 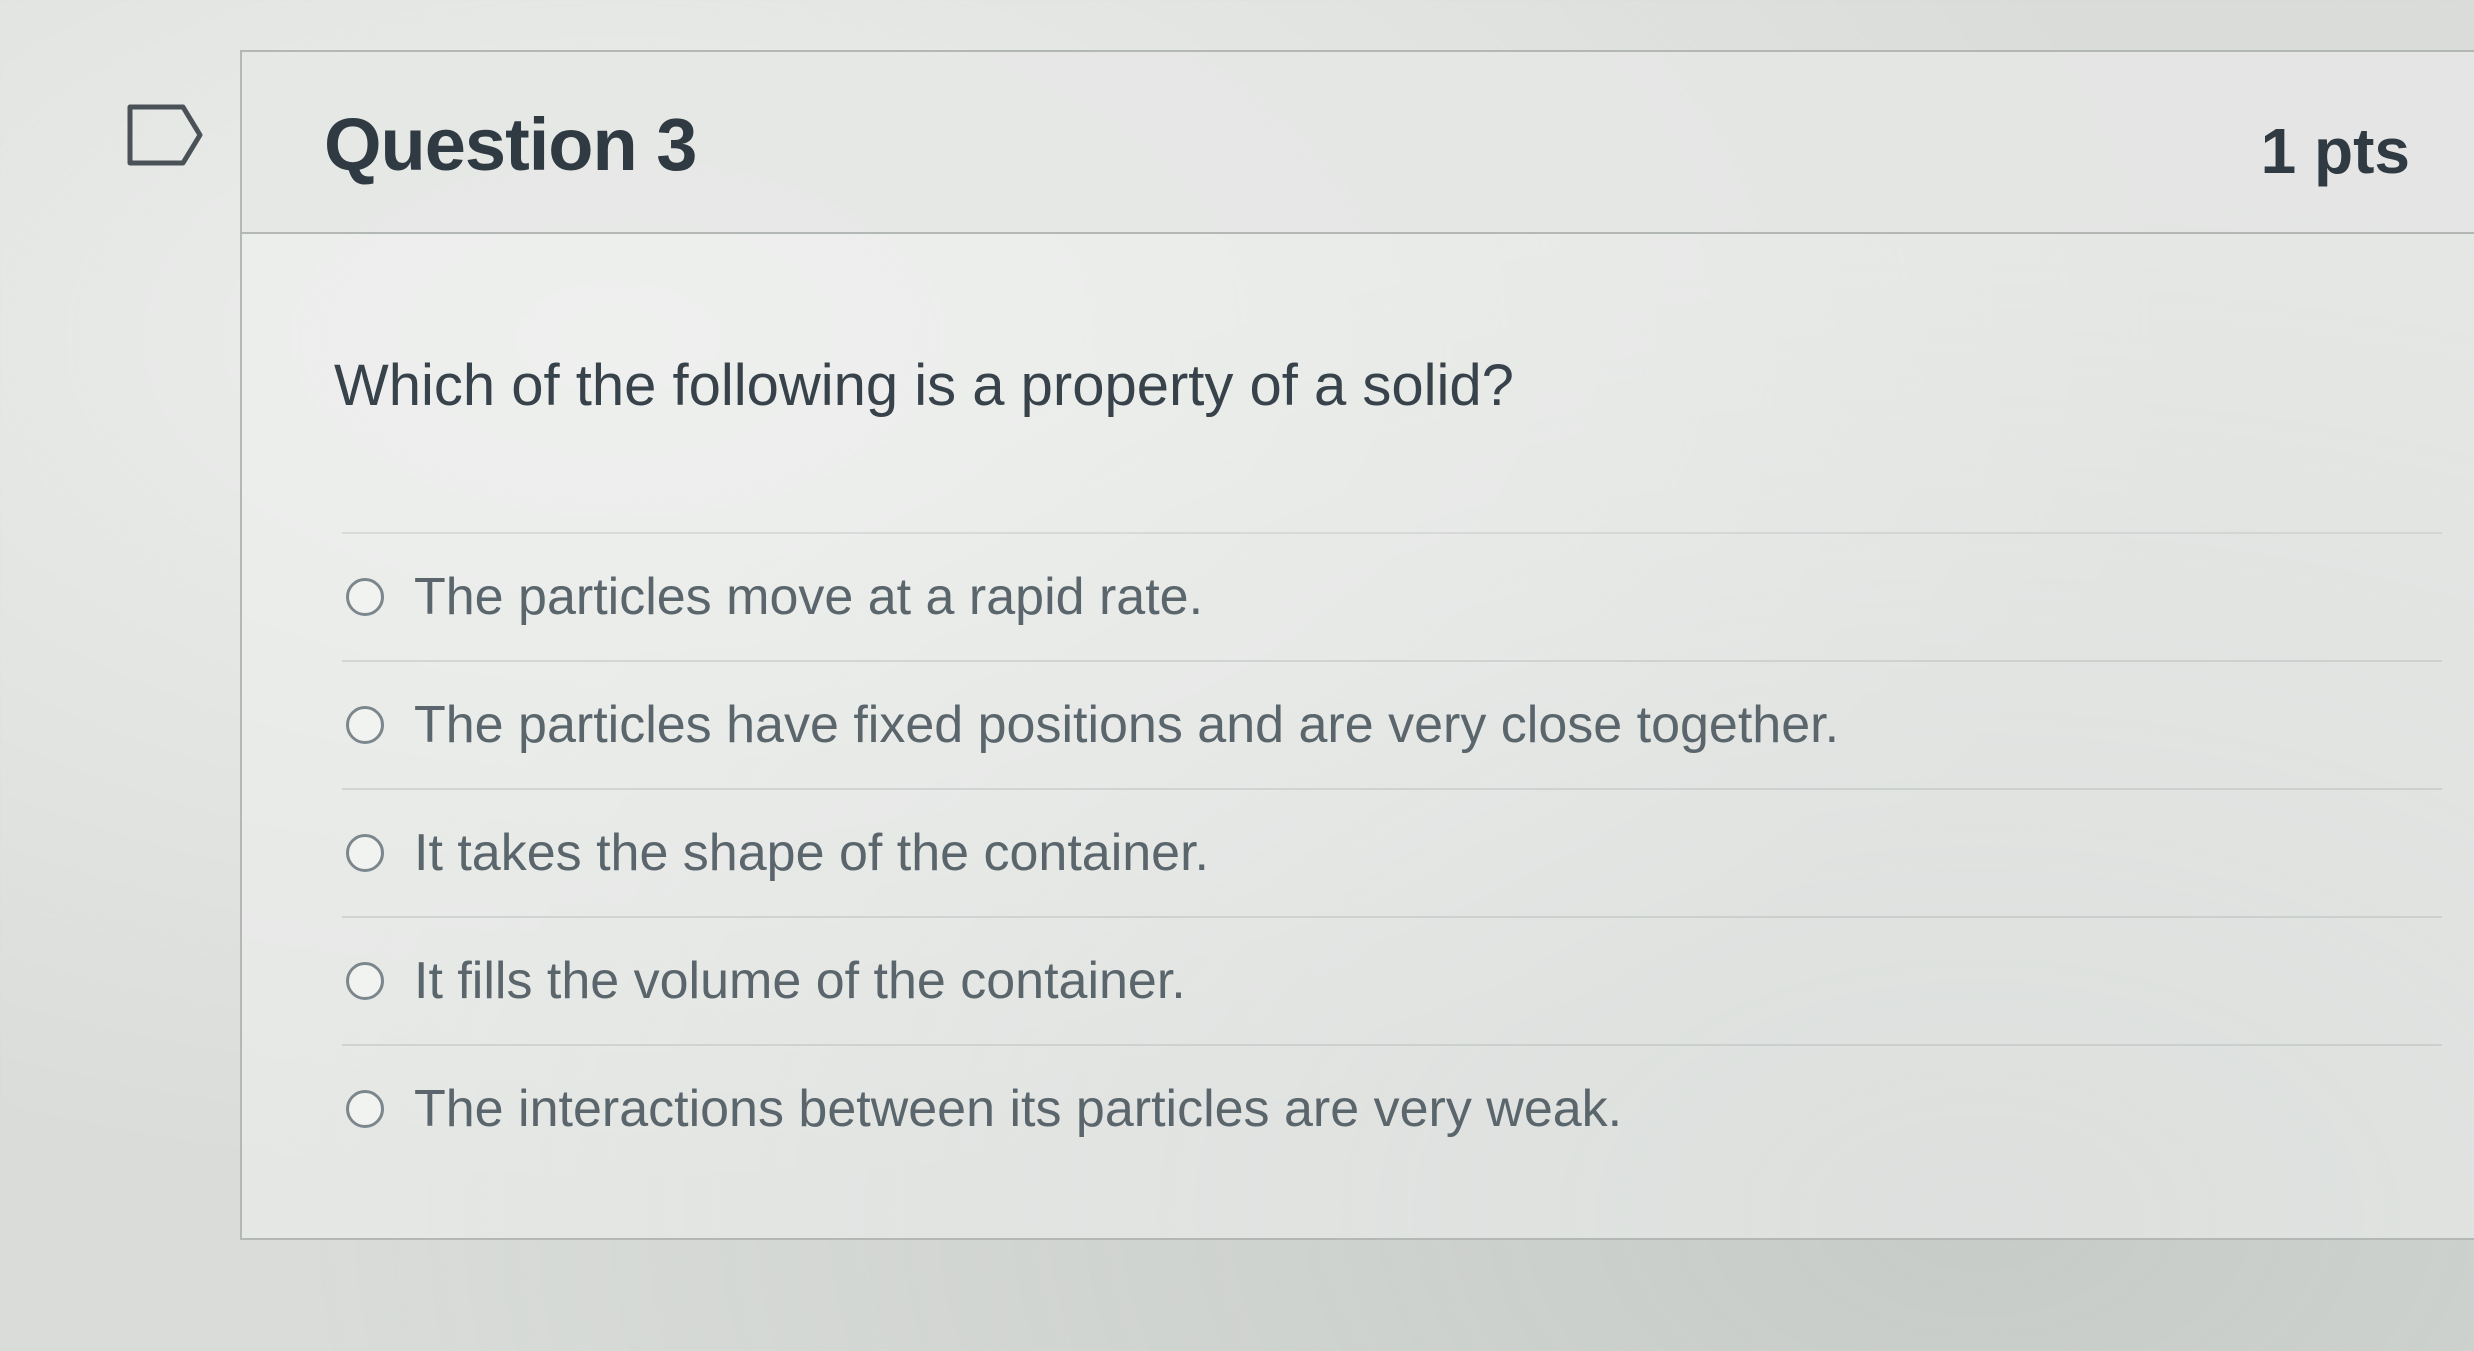 What do you see at coordinates (800, 981) in the screenshot?
I see `answer-label: It fills the volume of the container.` at bounding box center [800, 981].